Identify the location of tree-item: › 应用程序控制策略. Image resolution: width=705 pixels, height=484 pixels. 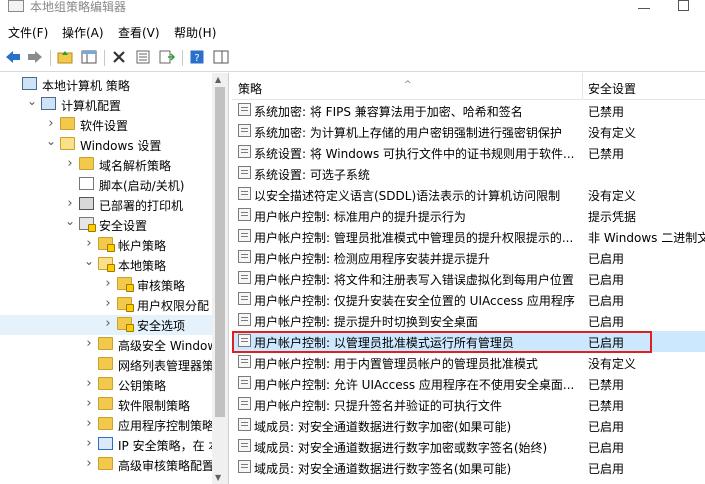
(107, 425).